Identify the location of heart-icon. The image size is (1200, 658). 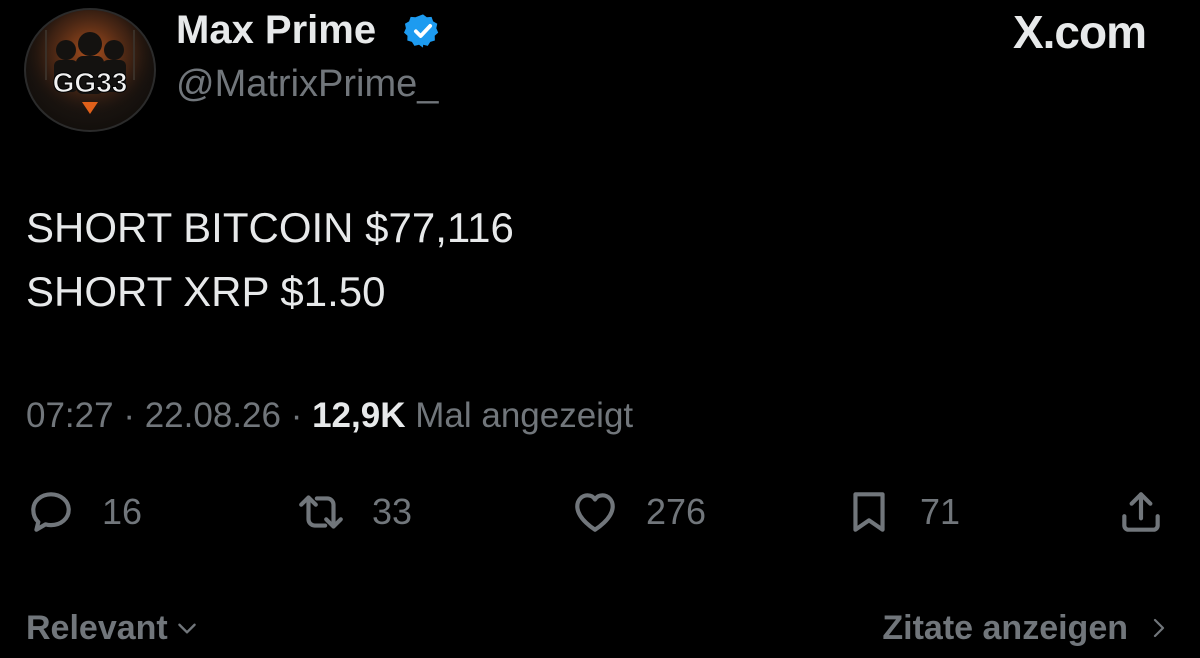
(595, 512).